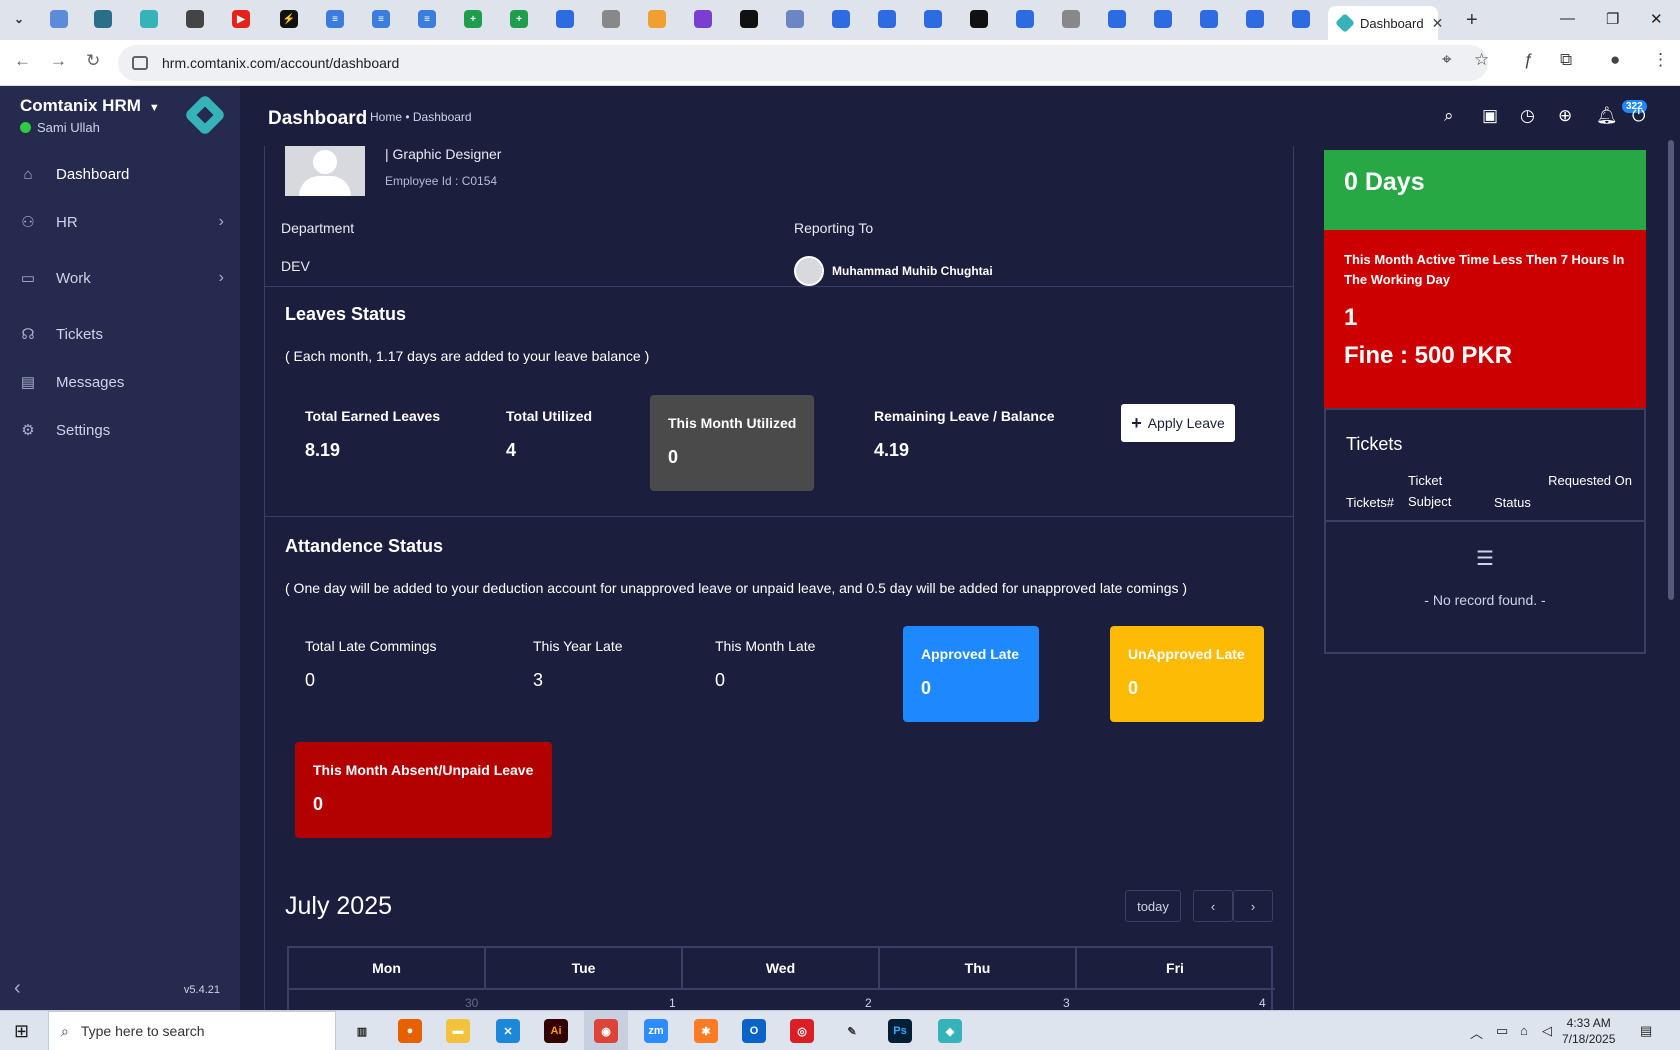  I want to click on taskbar-search: ⌕ Type here to search, so click(192, 1030).